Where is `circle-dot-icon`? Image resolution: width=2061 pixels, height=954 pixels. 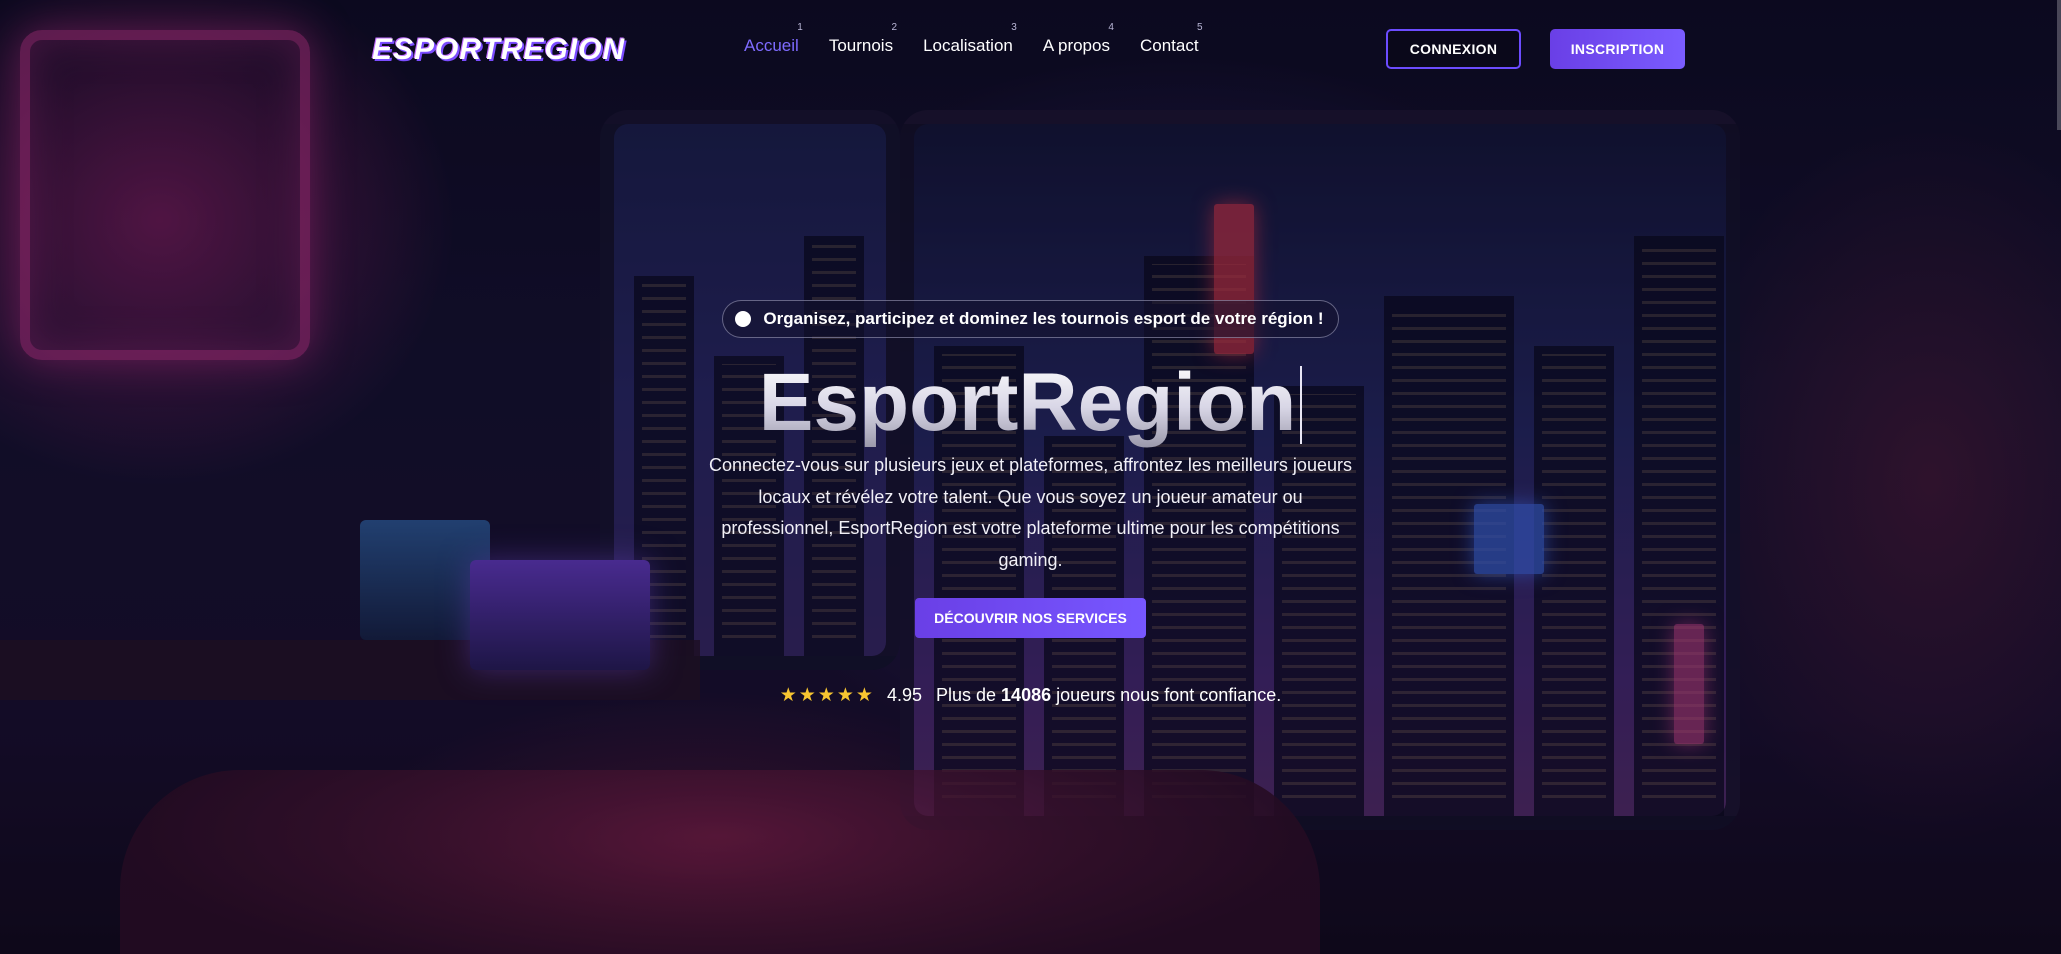
circle-dot-icon is located at coordinates (743, 319).